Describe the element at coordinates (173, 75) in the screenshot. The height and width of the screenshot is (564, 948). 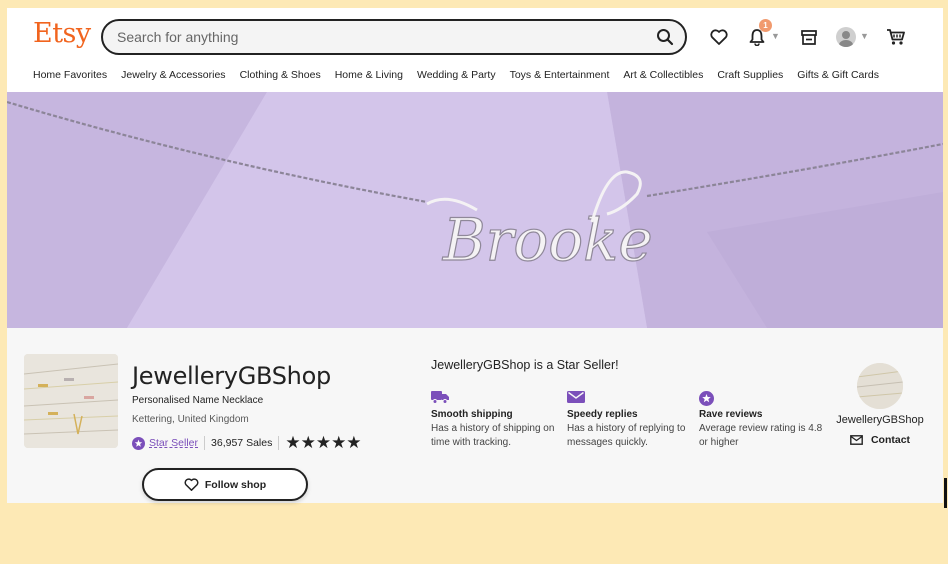
I see `nav-item-jewelry: Jewelry & Accessories` at that location.